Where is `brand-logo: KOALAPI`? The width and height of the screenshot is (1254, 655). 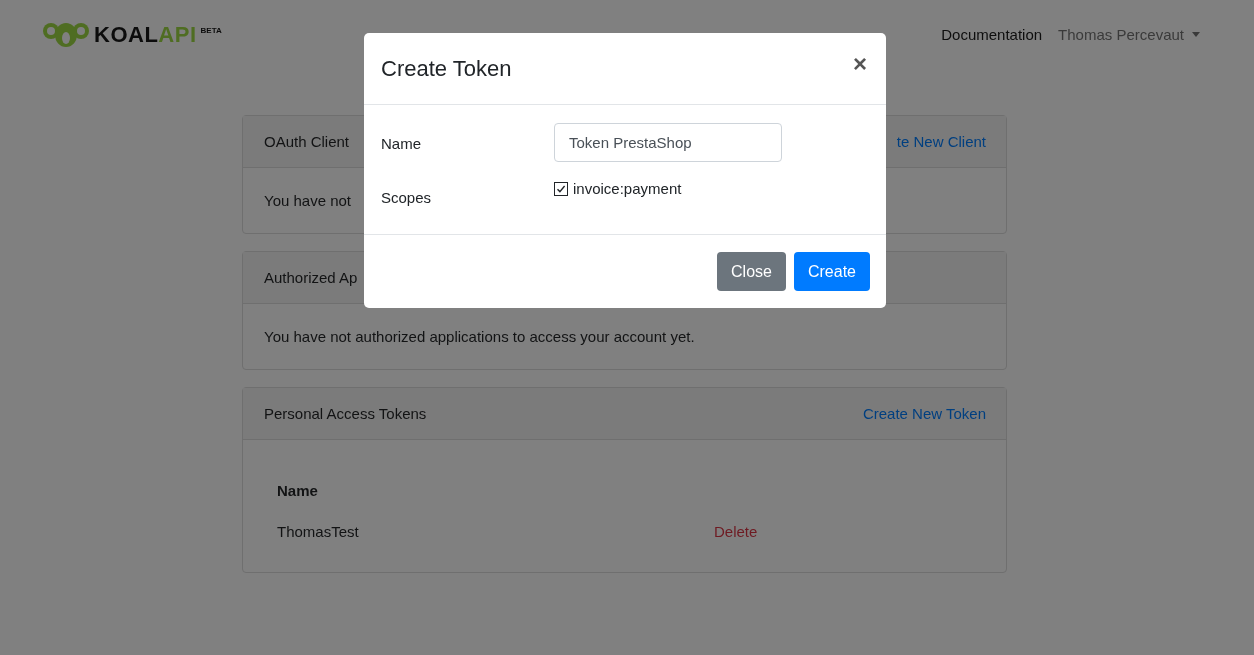 brand-logo: KOALAPI is located at coordinates (145, 35).